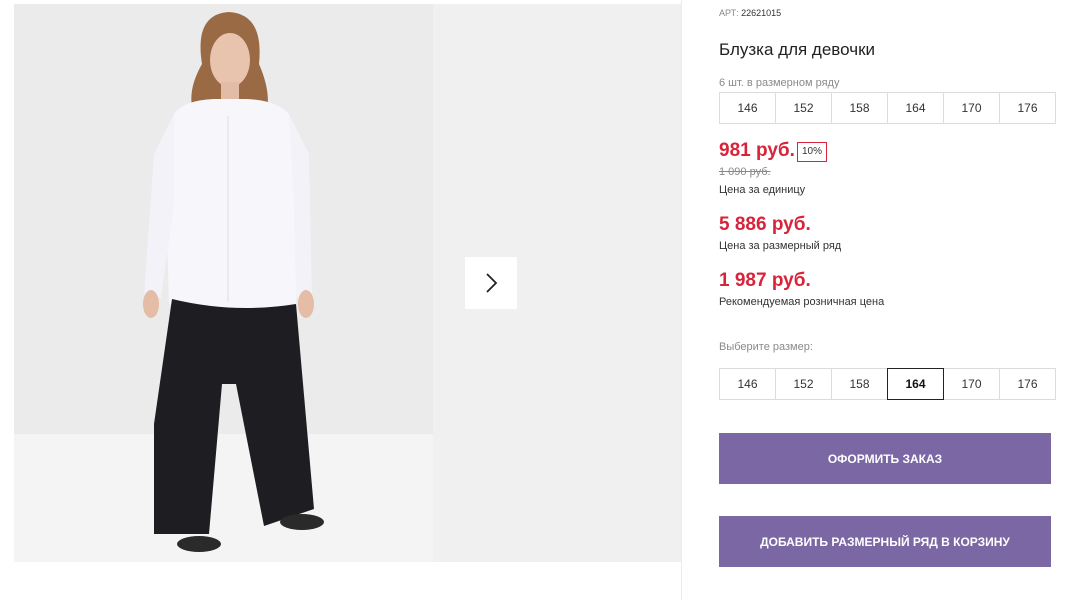  Describe the element at coordinates (729, 13) in the screenshot. I see `article-label: АРТ:` at that location.